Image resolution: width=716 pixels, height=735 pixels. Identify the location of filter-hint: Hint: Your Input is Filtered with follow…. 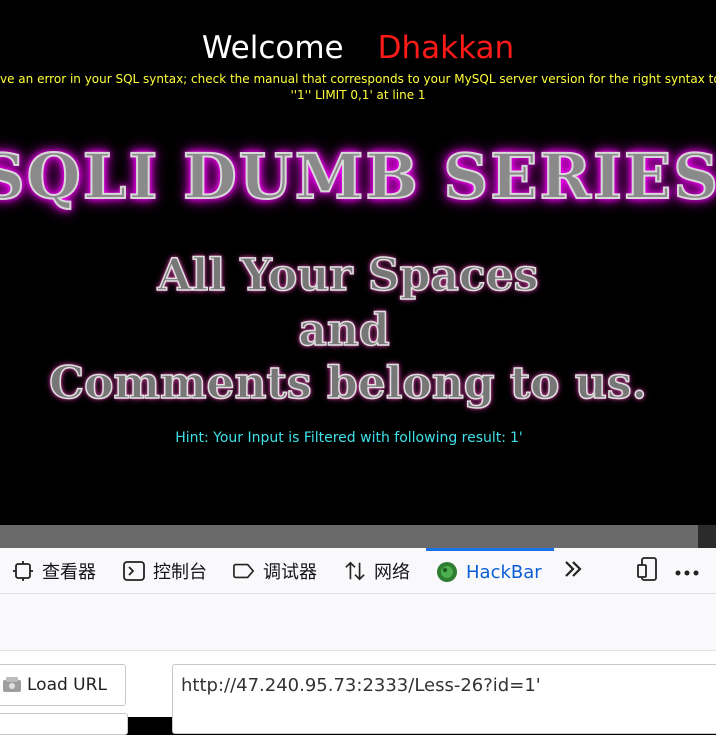
(349, 438).